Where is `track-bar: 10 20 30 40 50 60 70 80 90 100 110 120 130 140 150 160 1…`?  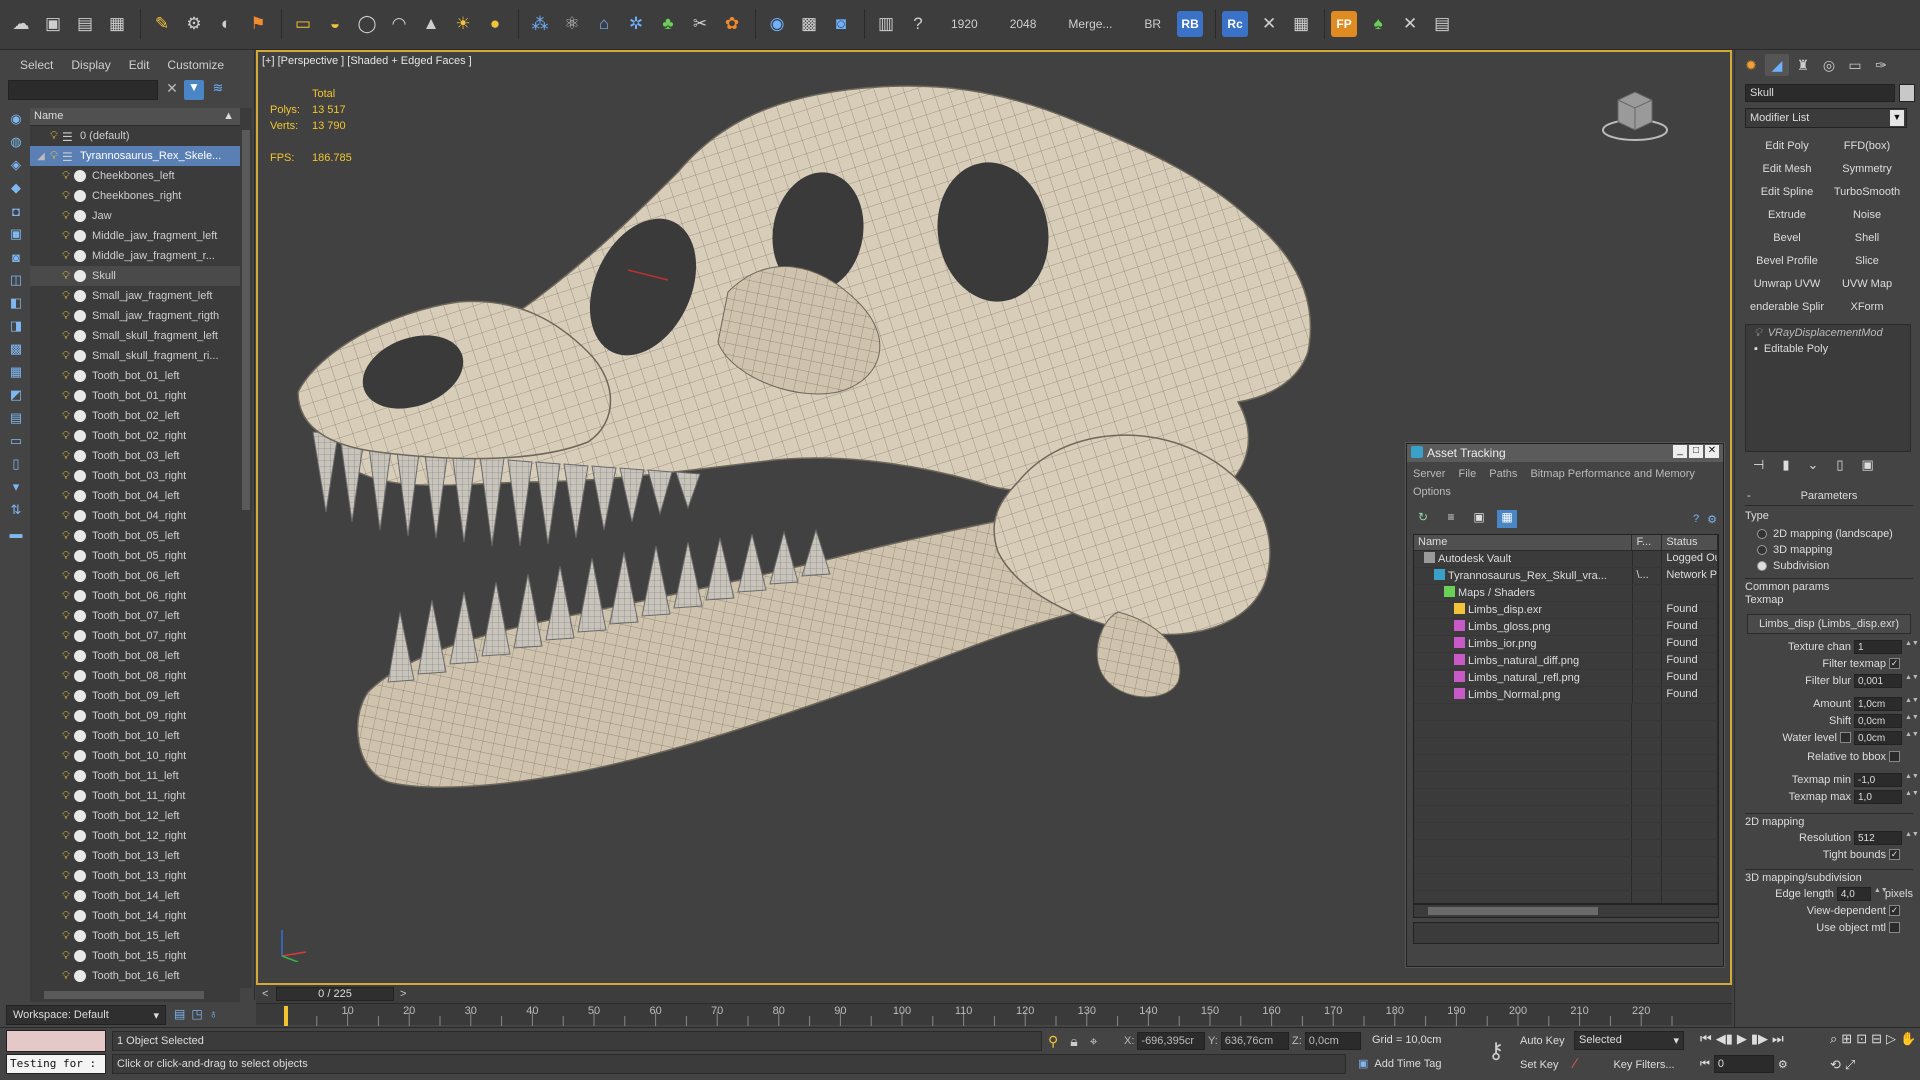
track-bar: 10 20 30 40 50 60 70 80 90 100 110 120 130 140 150 160 1… is located at coordinates (994, 1014).